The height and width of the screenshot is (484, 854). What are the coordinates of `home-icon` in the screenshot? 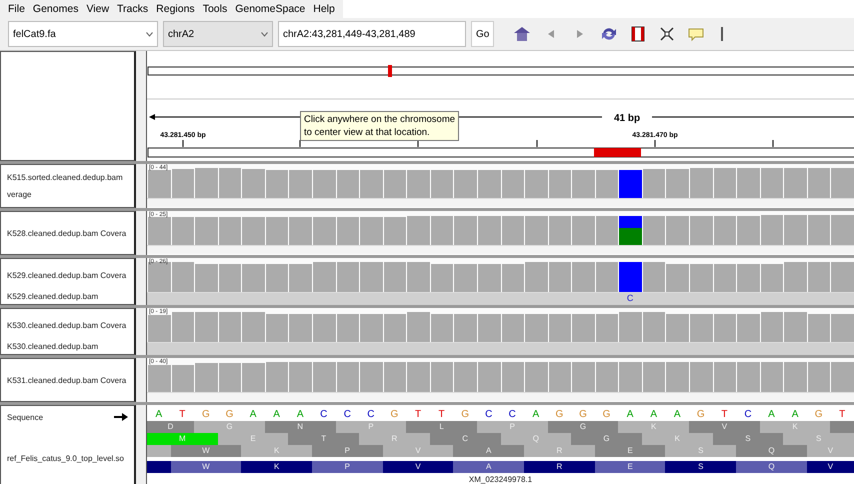 It's located at (522, 34).